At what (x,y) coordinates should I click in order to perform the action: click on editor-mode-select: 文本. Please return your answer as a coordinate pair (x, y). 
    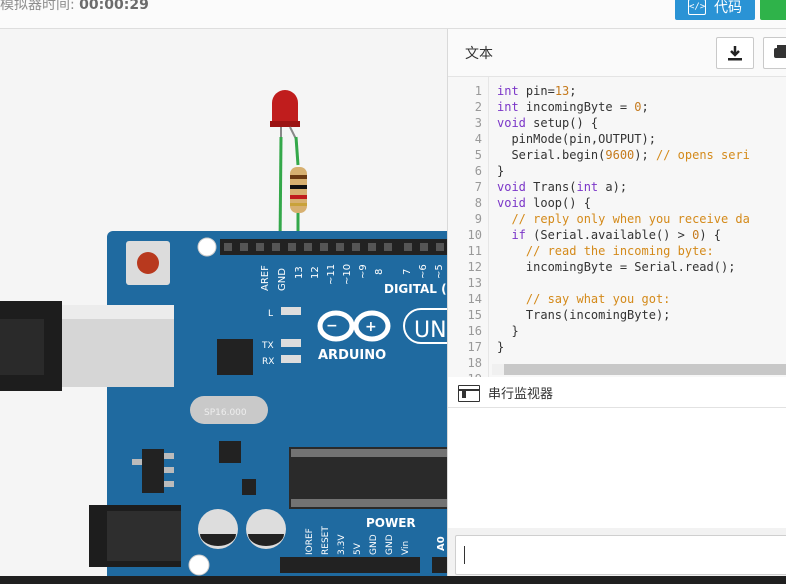
    Looking at the image, I should click on (479, 53).